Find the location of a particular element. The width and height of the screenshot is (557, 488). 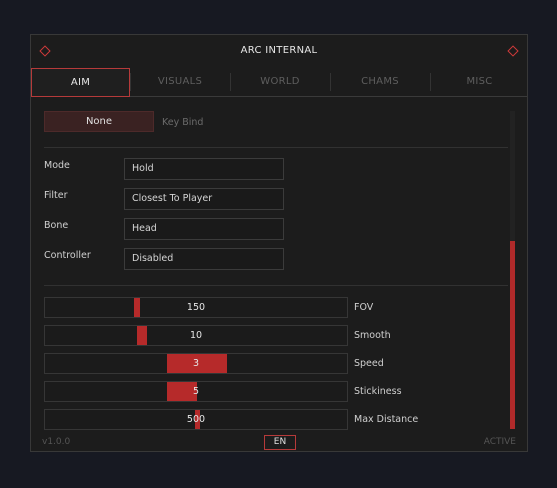

stickiness-slider: 5 is located at coordinates (196, 391).